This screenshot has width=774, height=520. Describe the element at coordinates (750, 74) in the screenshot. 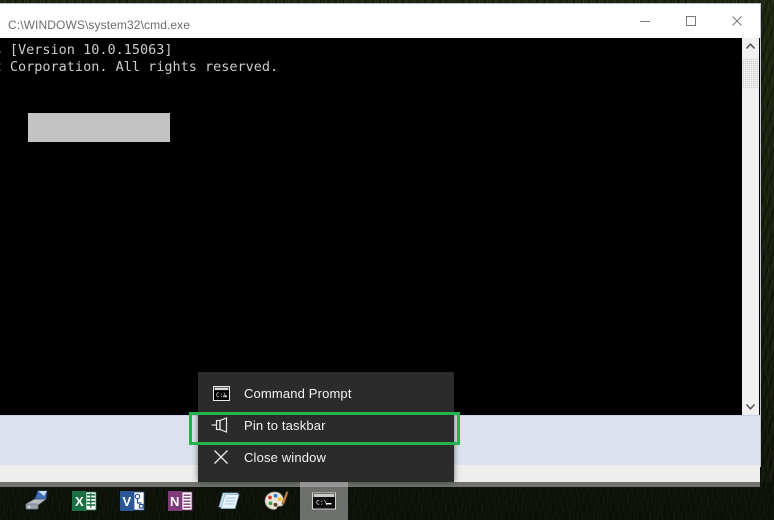

I see `scrollbar-thumb` at that location.